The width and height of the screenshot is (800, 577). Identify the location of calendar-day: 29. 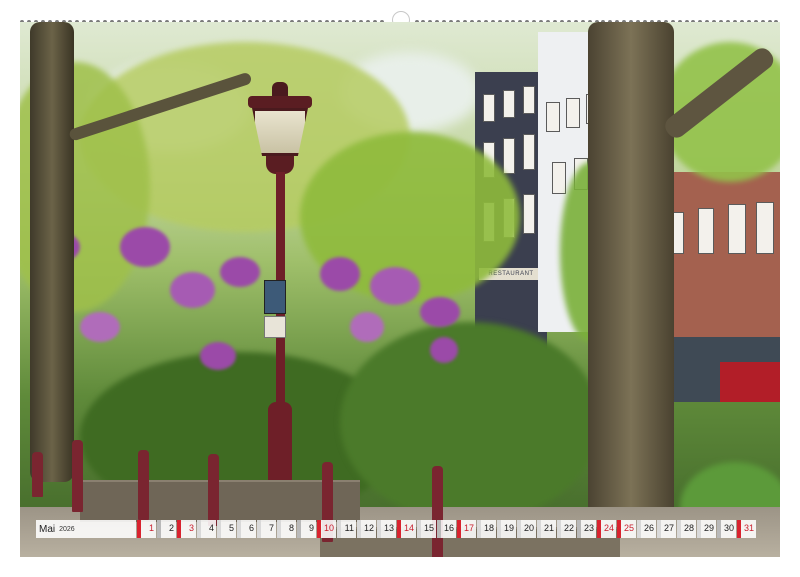
(706, 529).